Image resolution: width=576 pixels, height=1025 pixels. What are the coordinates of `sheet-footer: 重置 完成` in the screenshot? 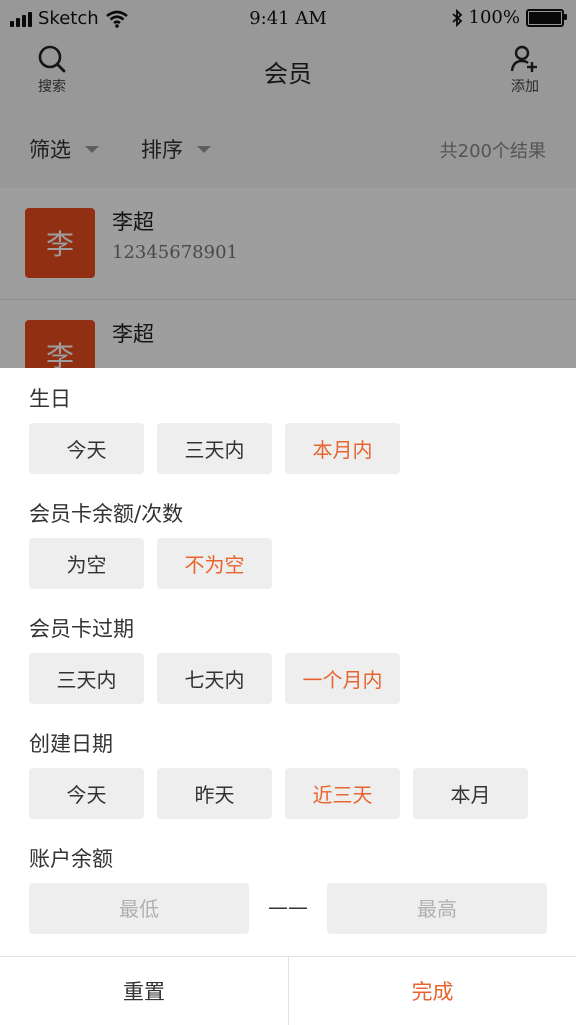 It's located at (288, 990).